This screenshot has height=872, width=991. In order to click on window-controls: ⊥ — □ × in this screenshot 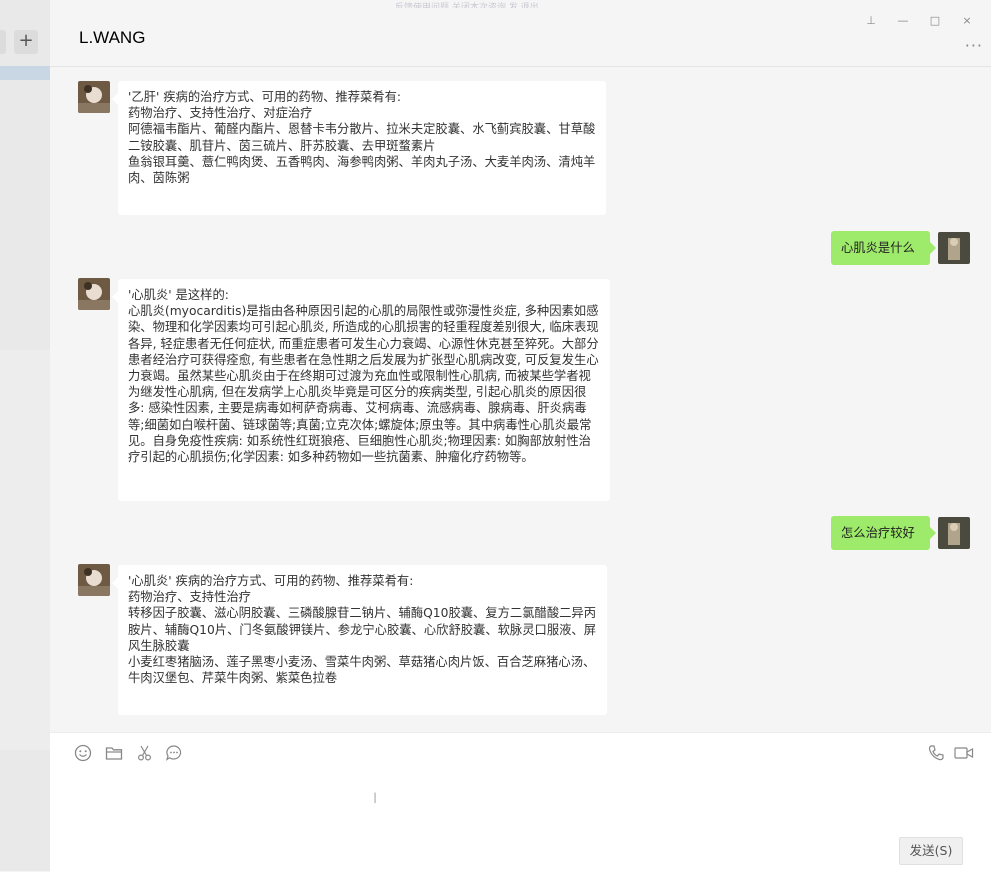, I will do `click(919, 21)`.